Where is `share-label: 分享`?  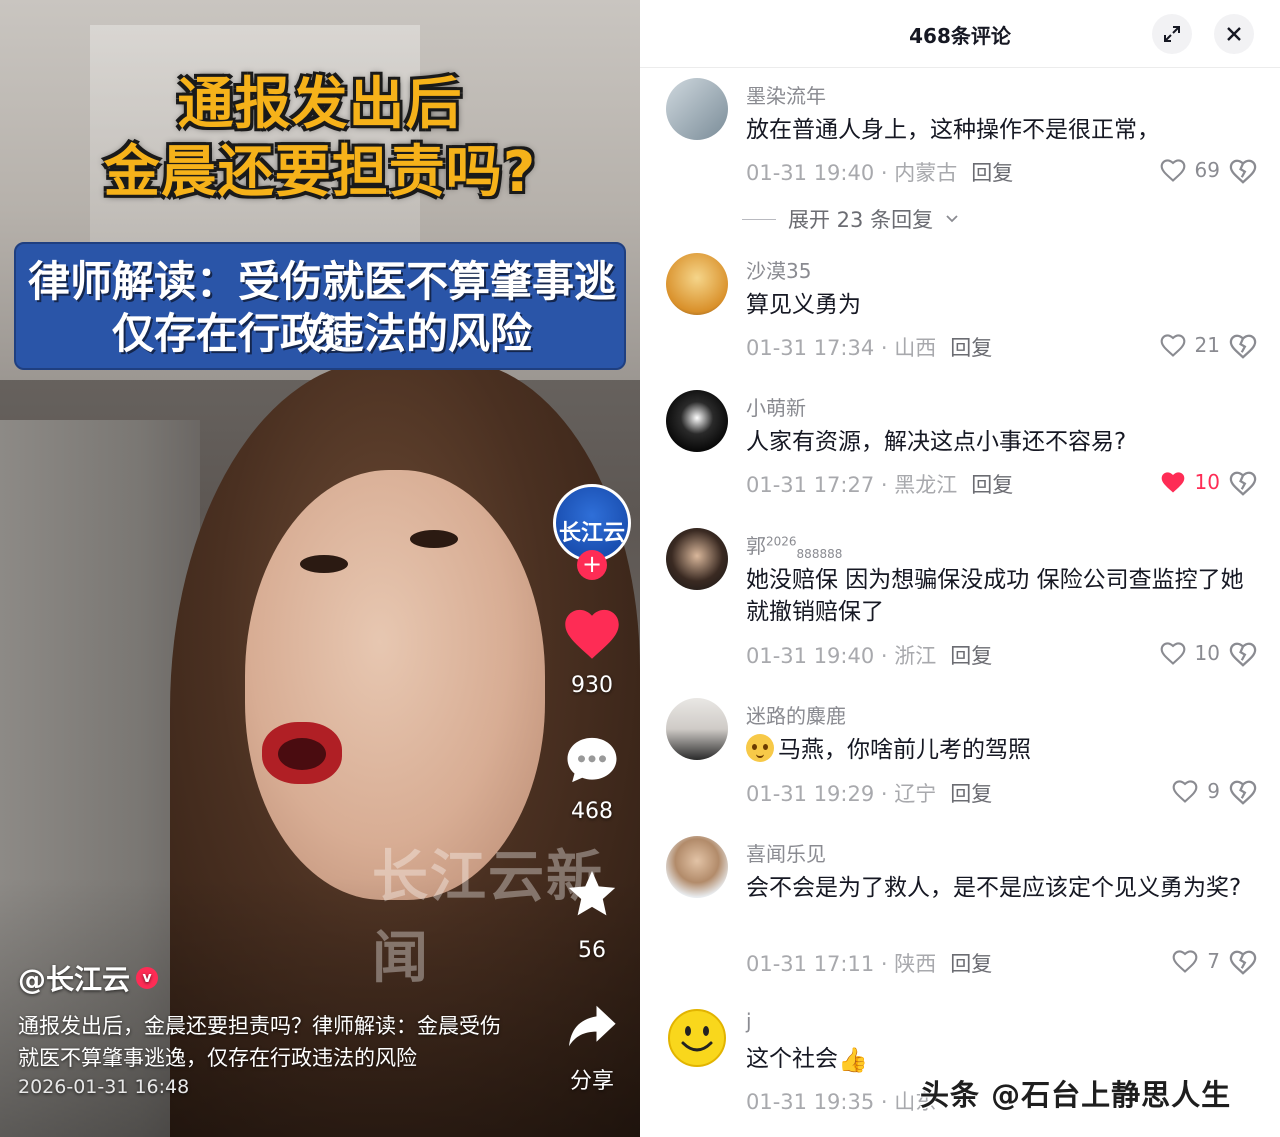 share-label: 分享 is located at coordinates (591, 1081).